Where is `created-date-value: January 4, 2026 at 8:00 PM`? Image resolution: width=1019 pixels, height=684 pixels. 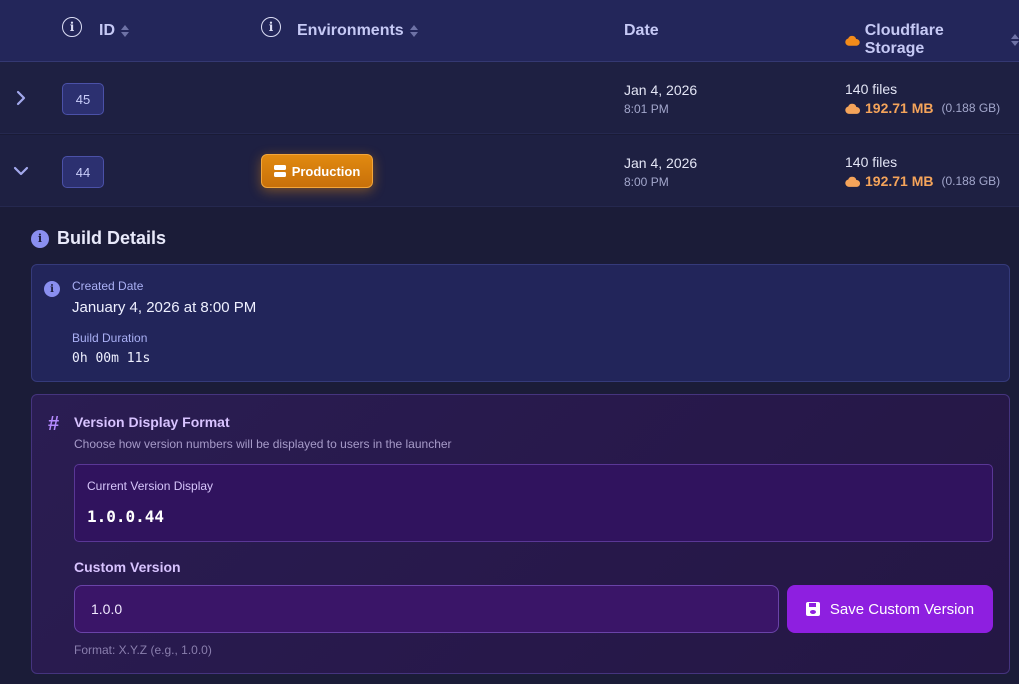 created-date-value: January 4, 2026 at 8:00 PM is located at coordinates (164, 307).